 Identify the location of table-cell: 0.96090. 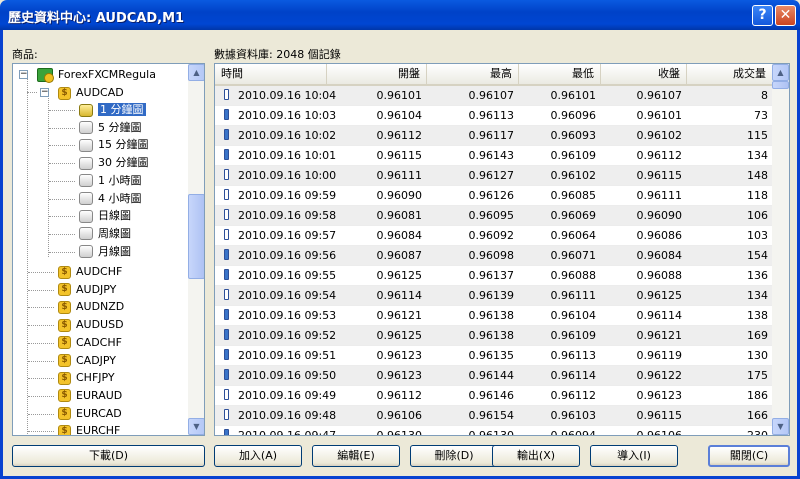
(399, 195).